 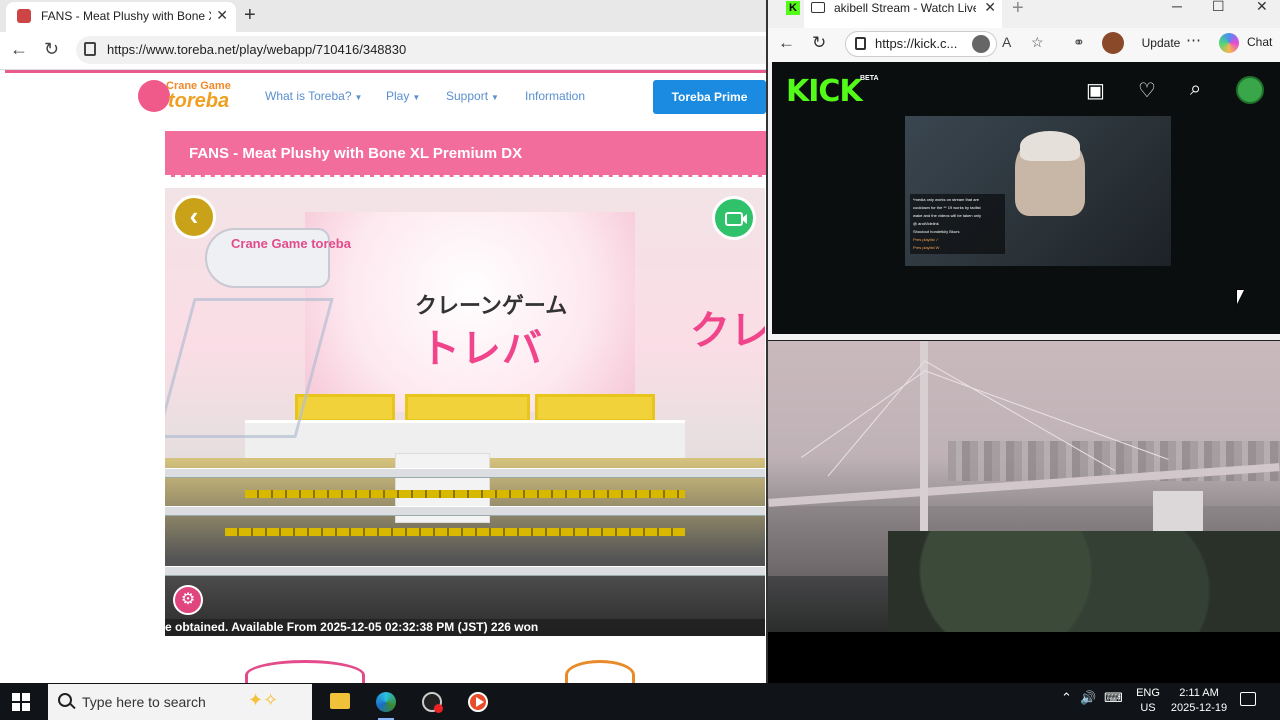 I want to click on heart-icon: ♡, so click(x=1147, y=90).